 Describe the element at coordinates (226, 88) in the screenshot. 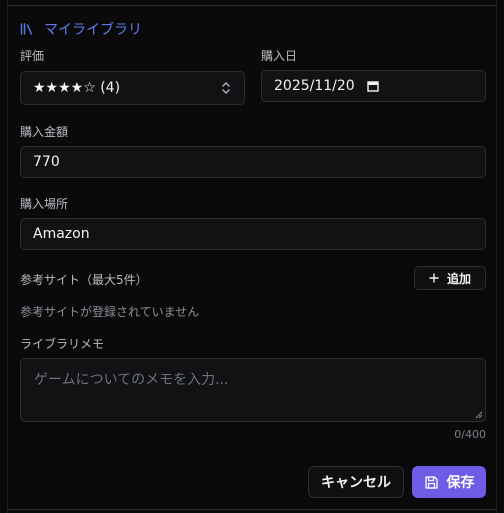

I see `chevron-up-down-icon` at that location.